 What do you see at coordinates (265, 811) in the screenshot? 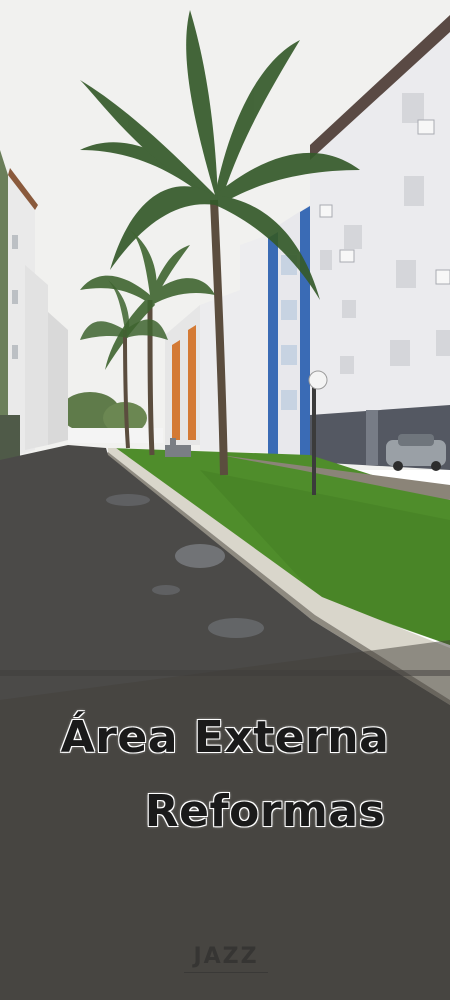
I see `caption-line2: Reformas` at bounding box center [265, 811].